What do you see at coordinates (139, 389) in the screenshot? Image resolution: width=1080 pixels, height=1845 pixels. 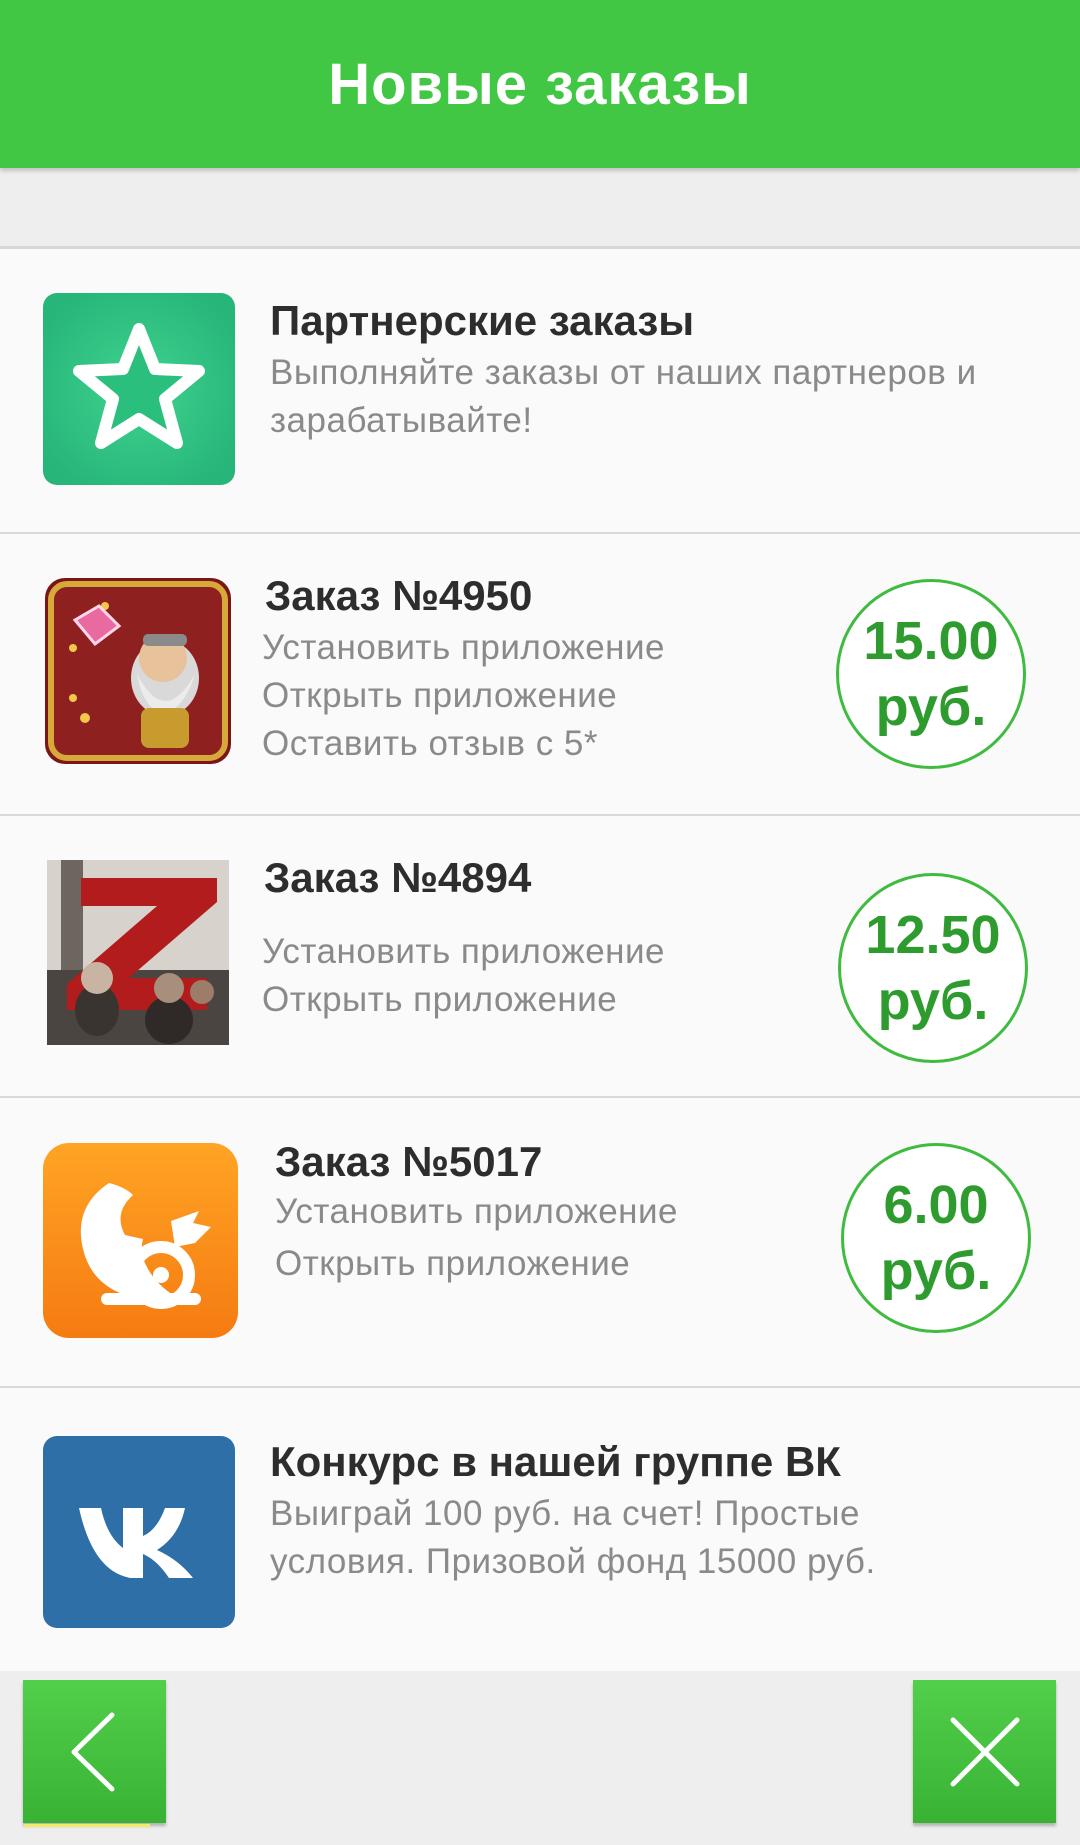 I see `star-icon` at bounding box center [139, 389].